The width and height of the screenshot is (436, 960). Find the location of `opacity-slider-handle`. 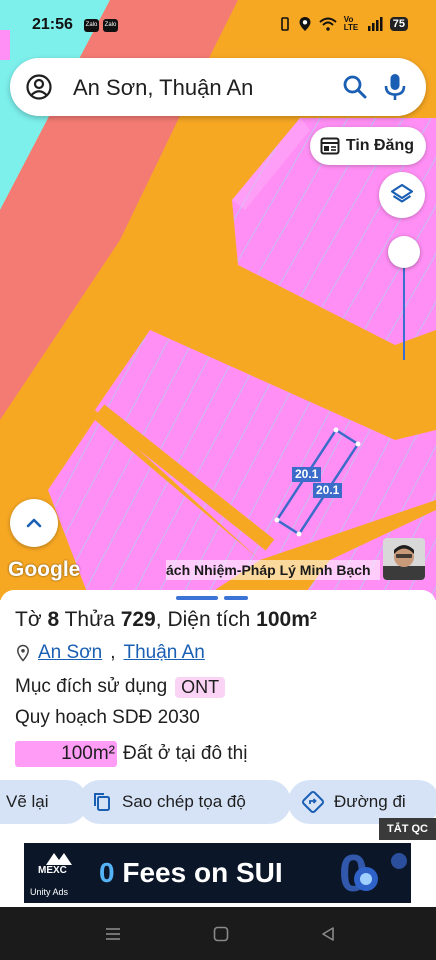

opacity-slider-handle is located at coordinates (404, 252).